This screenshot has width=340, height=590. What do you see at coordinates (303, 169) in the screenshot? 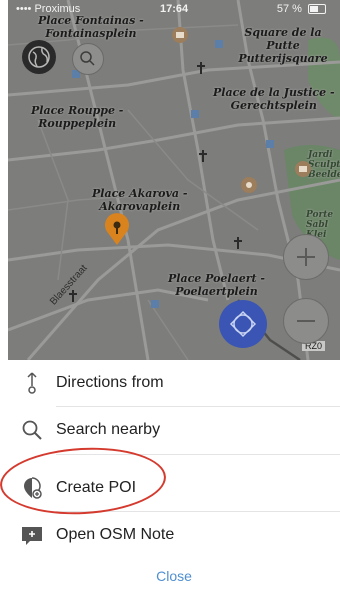
I see `poi-culture-icon` at bounding box center [303, 169].